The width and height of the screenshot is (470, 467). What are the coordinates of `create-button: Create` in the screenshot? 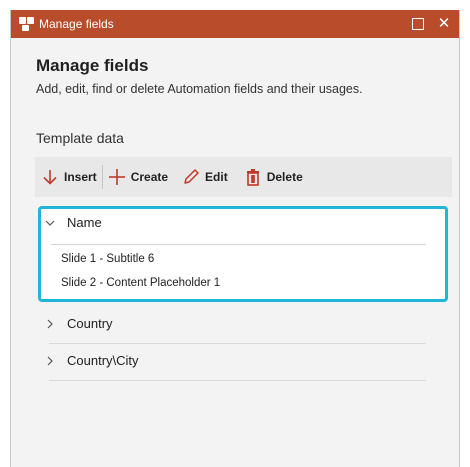 It's located at (138, 177).